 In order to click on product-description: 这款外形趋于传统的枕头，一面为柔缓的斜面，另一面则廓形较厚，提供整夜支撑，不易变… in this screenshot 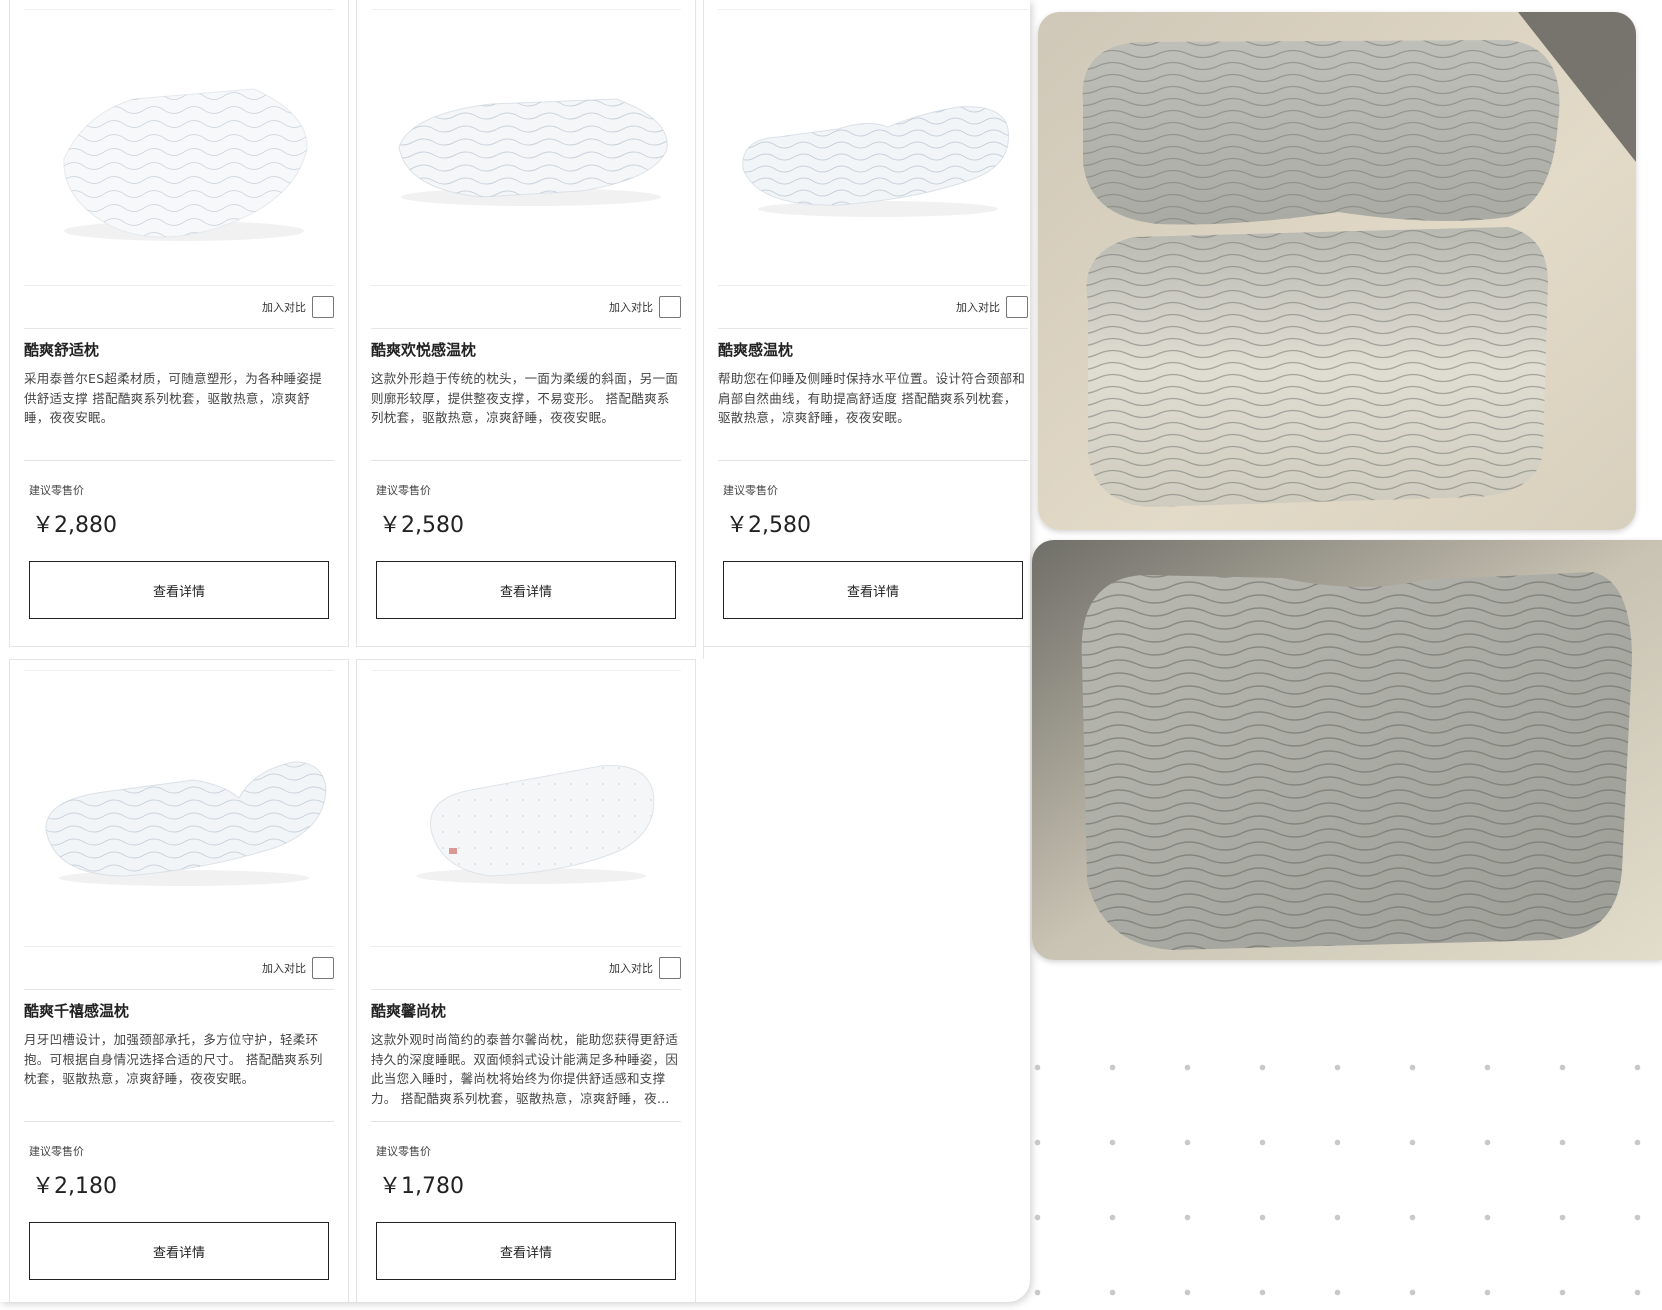, I will do `click(525, 398)`.